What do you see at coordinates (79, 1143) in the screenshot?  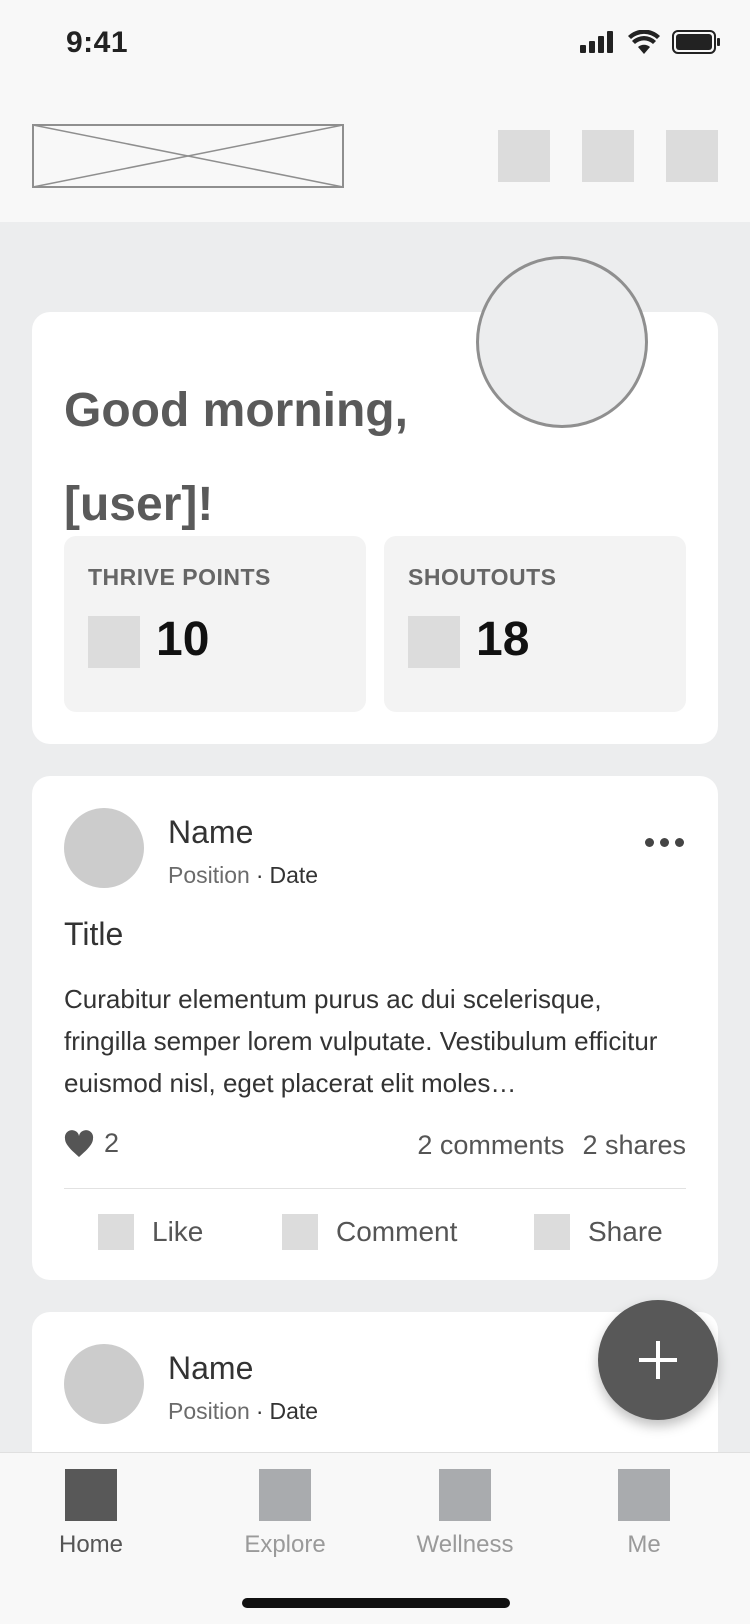 I see `heart-icon` at bounding box center [79, 1143].